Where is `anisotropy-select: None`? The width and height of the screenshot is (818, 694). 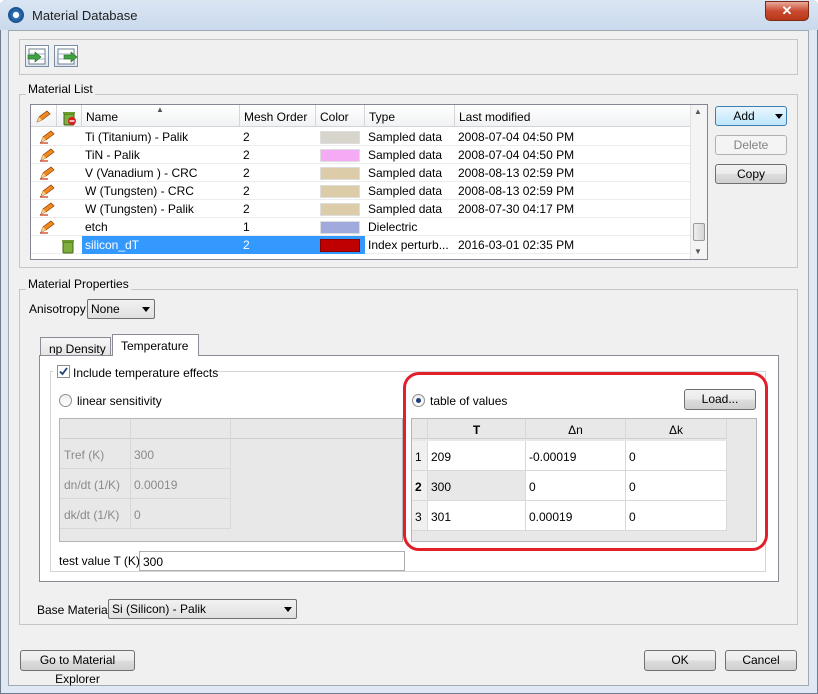 anisotropy-select: None is located at coordinates (121, 309).